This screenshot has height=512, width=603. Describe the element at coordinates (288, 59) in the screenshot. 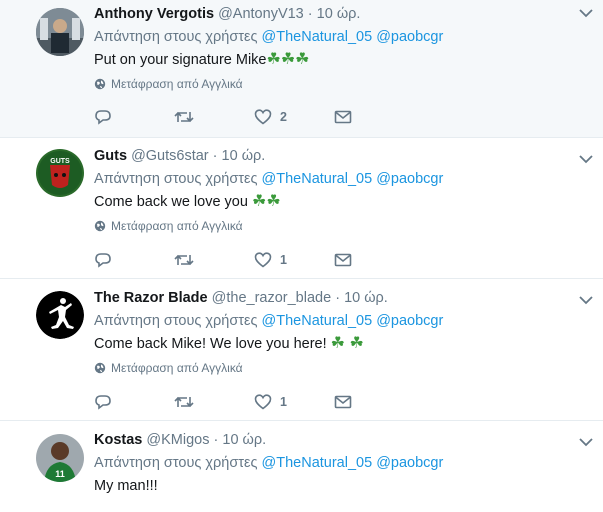

I see `shamrock-emoji: ☘☘☘` at that location.